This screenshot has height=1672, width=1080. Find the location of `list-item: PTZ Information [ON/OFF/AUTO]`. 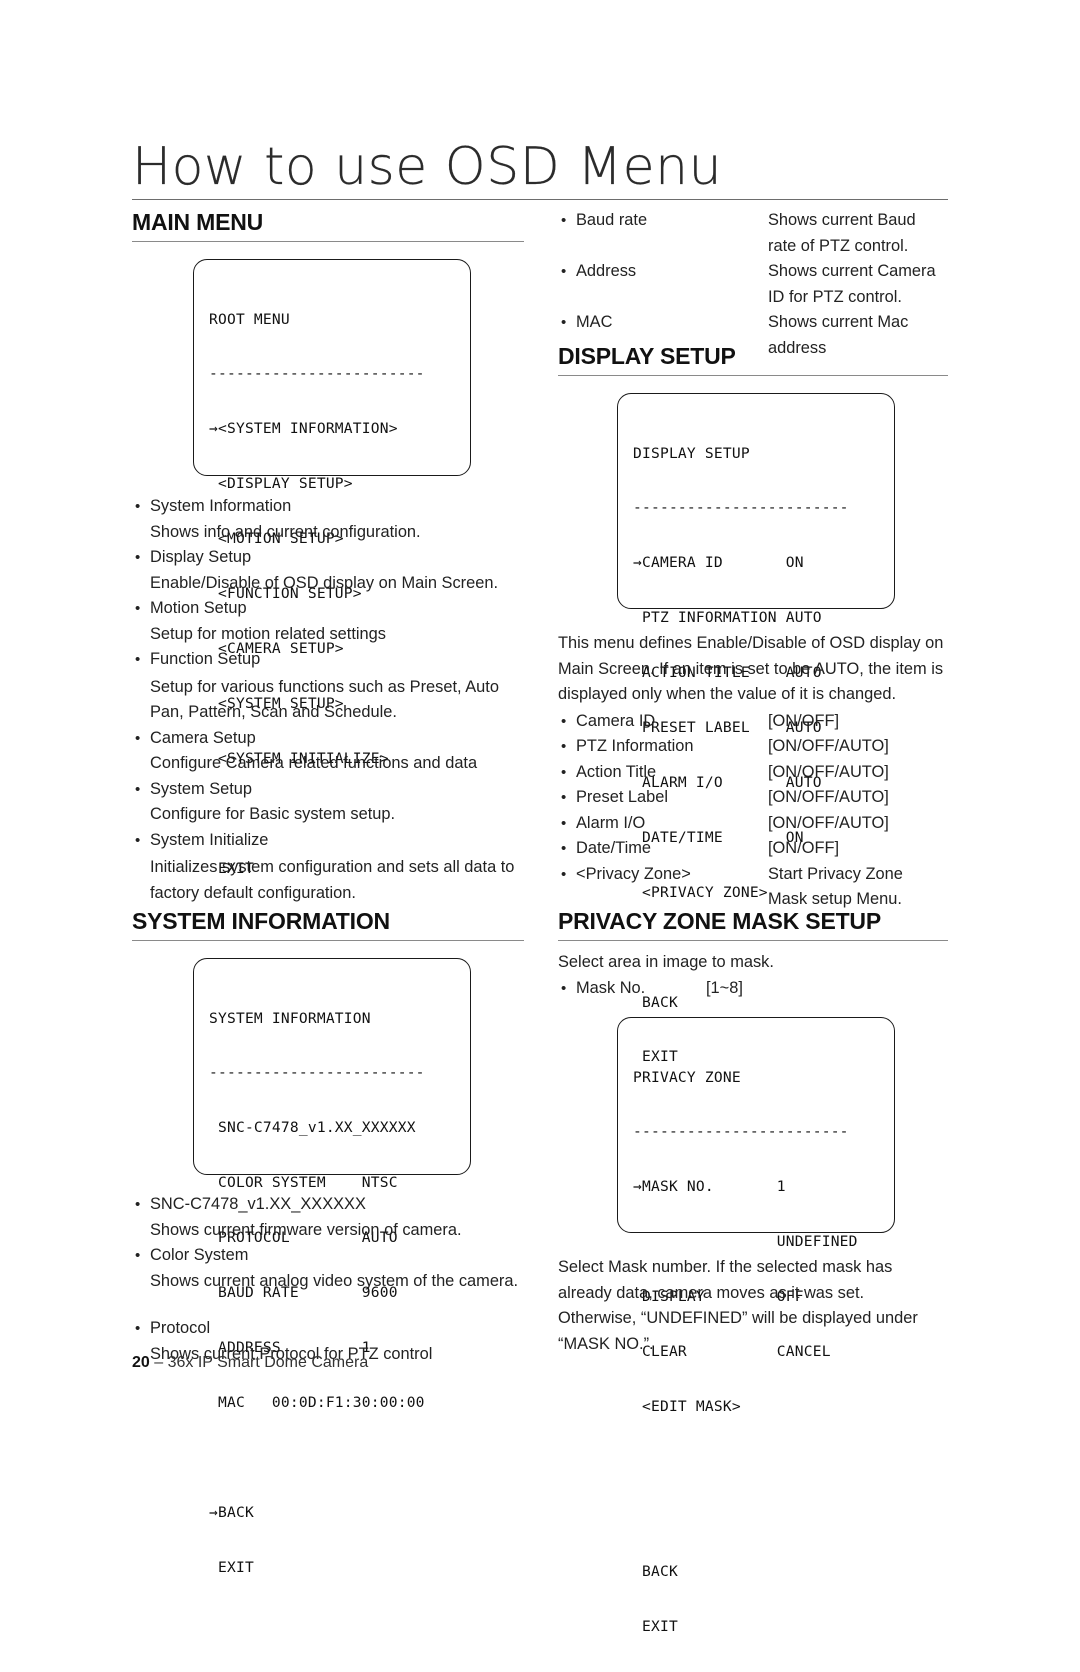

list-item: PTZ Information [ON/OFF/AUTO] is located at coordinates (753, 747).